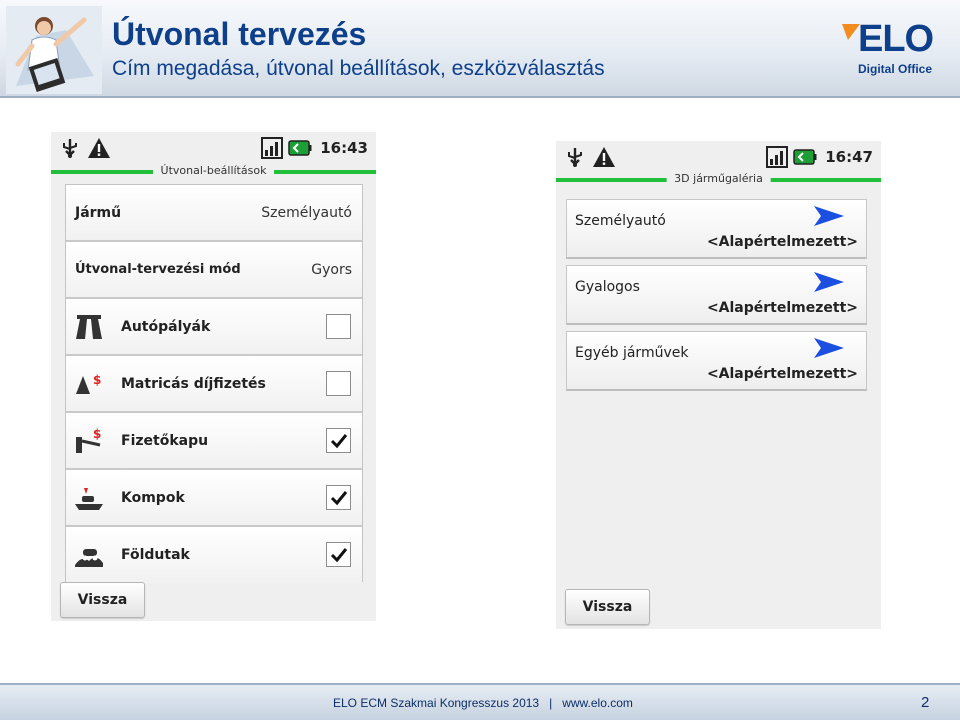 Image resolution: width=960 pixels, height=720 pixels. I want to click on setting-row-dirt-roads: Földutak, so click(214, 555).